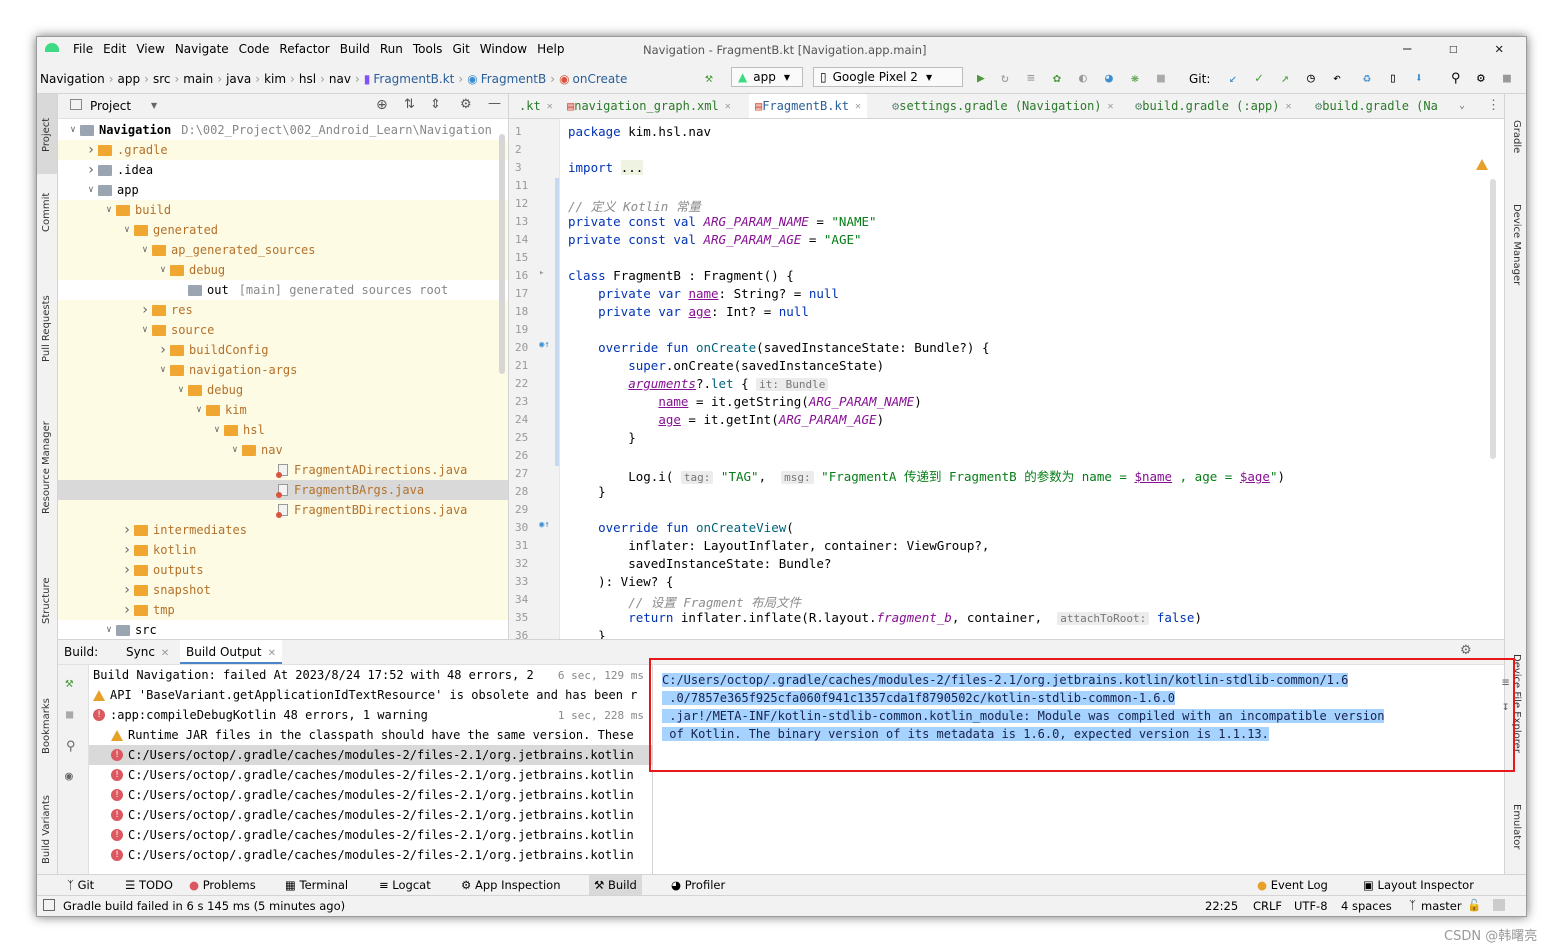 The width and height of the screenshot is (1561, 951). What do you see at coordinates (46, 212) in the screenshot?
I see `commit-tool-label: Commit` at bounding box center [46, 212].